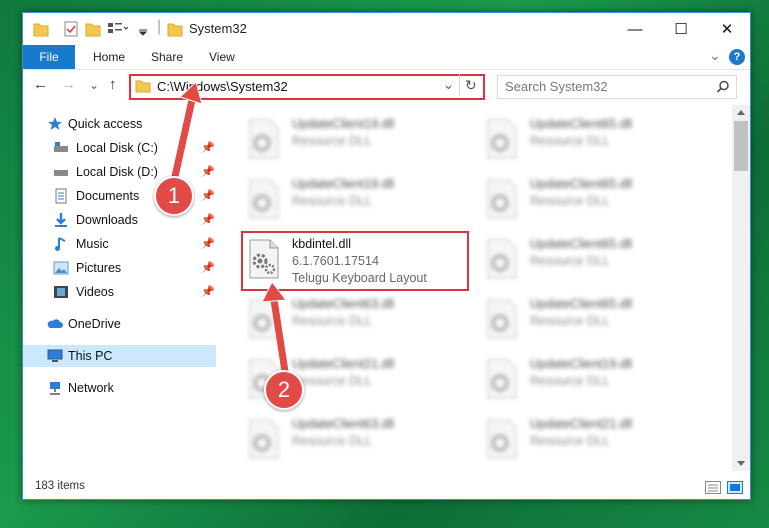 This screenshot has width=769, height=528. I want to click on annotation-arrows, so click(229, 231).